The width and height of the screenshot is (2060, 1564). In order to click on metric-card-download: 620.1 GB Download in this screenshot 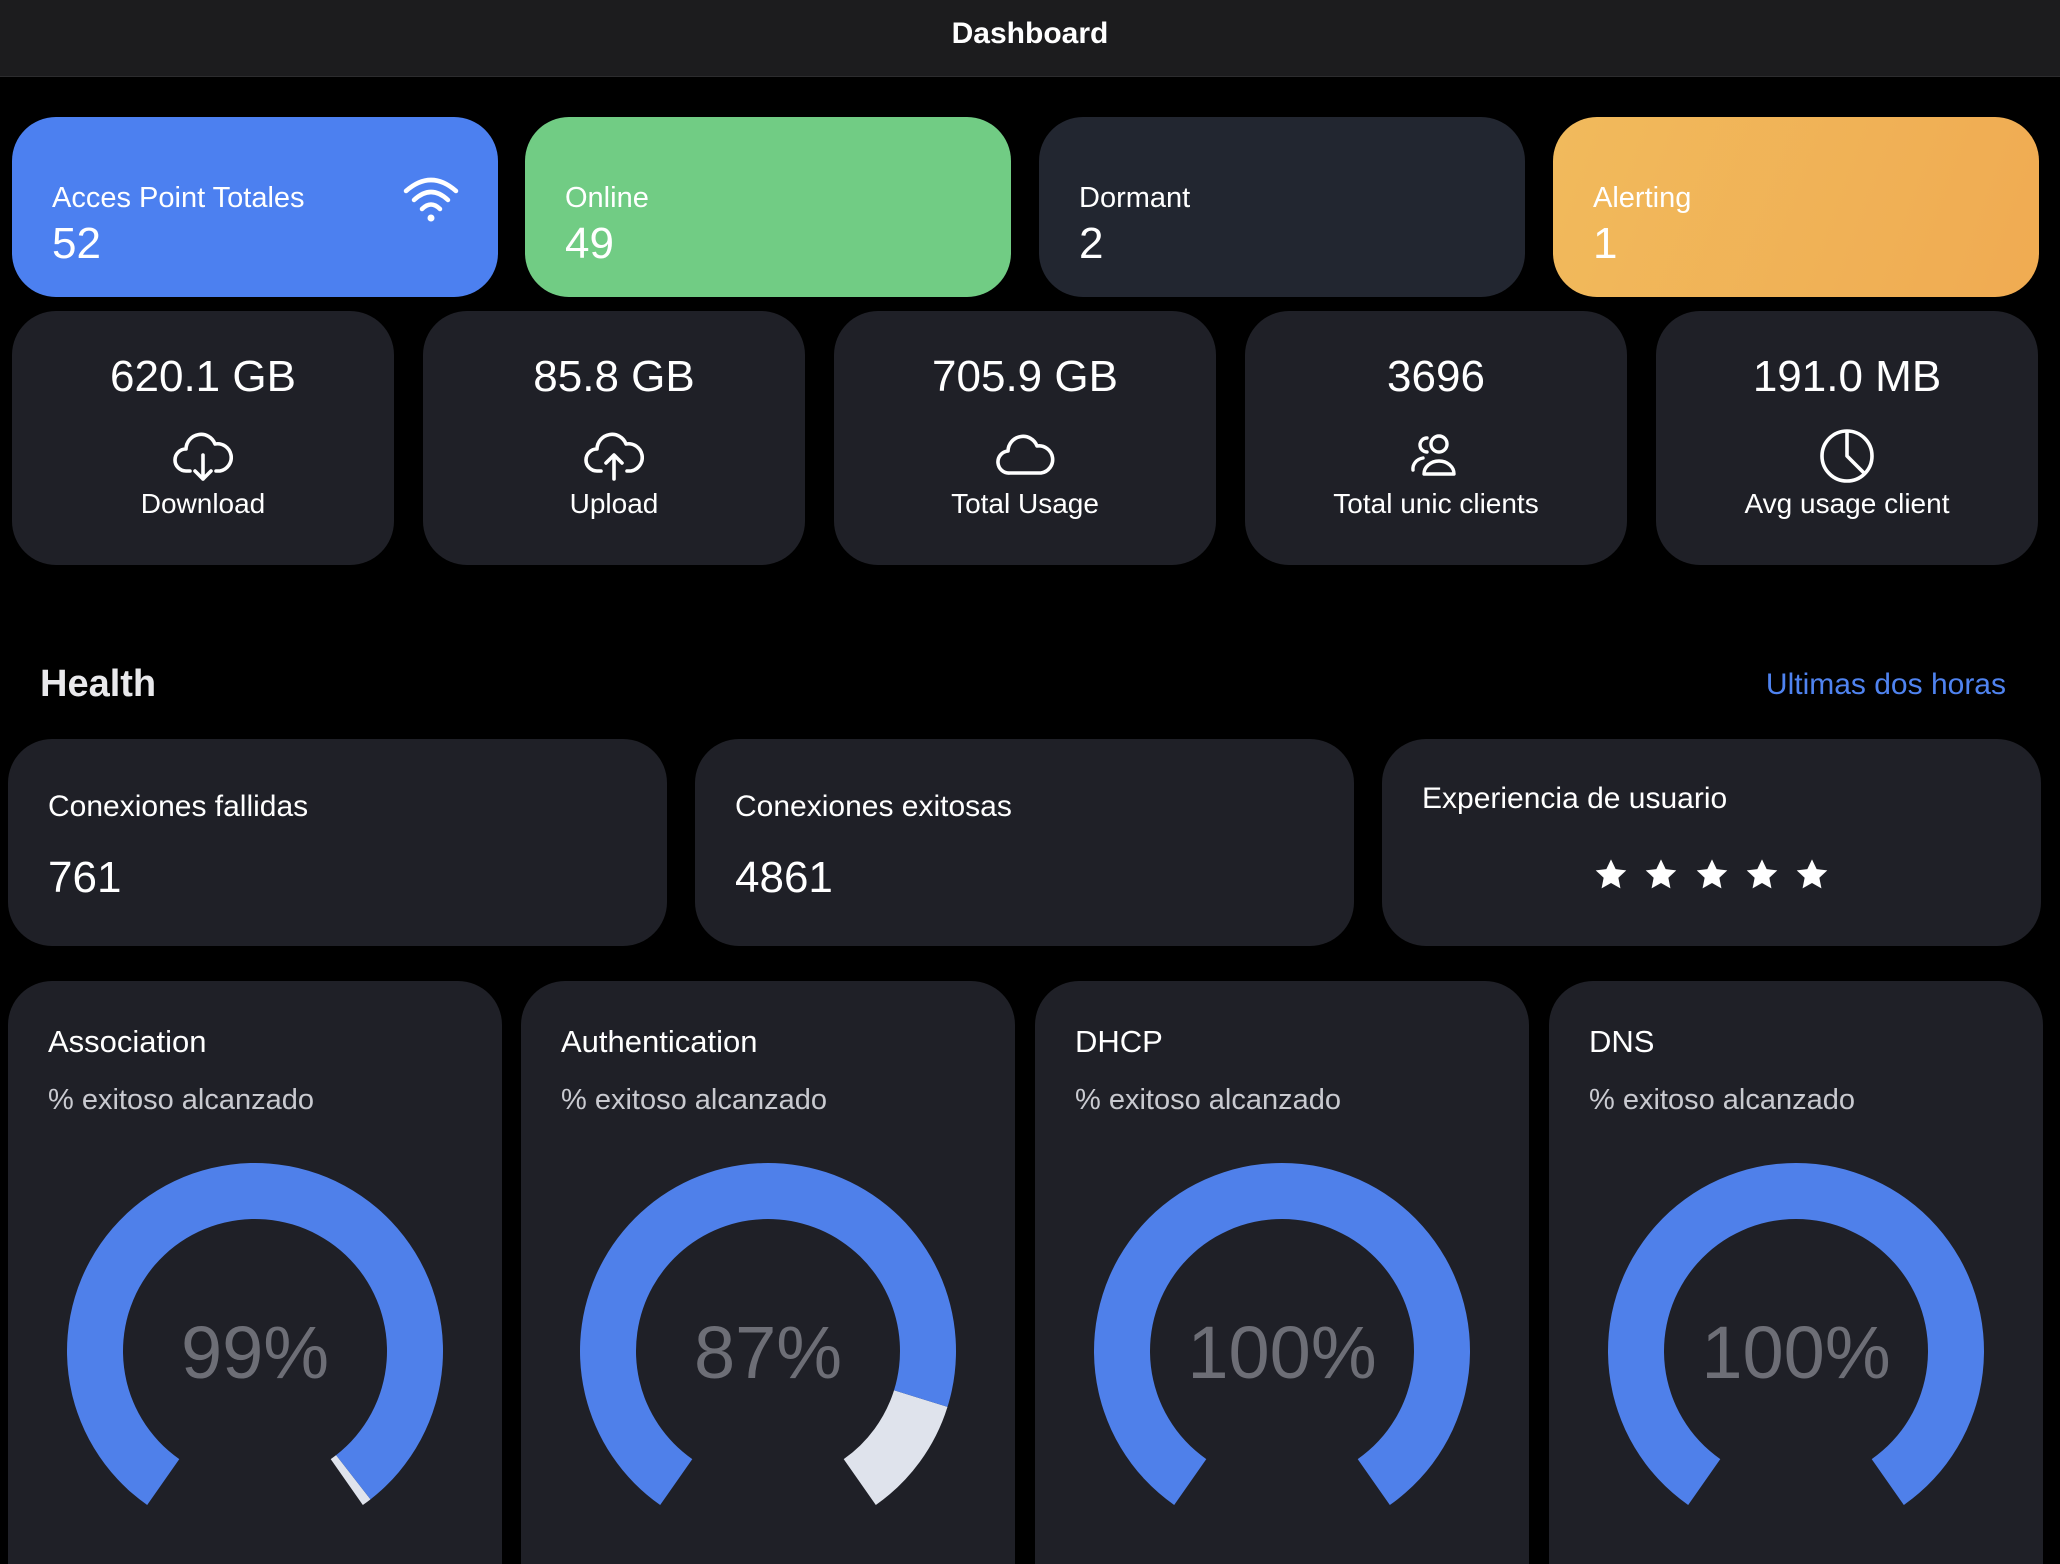, I will do `click(203, 438)`.